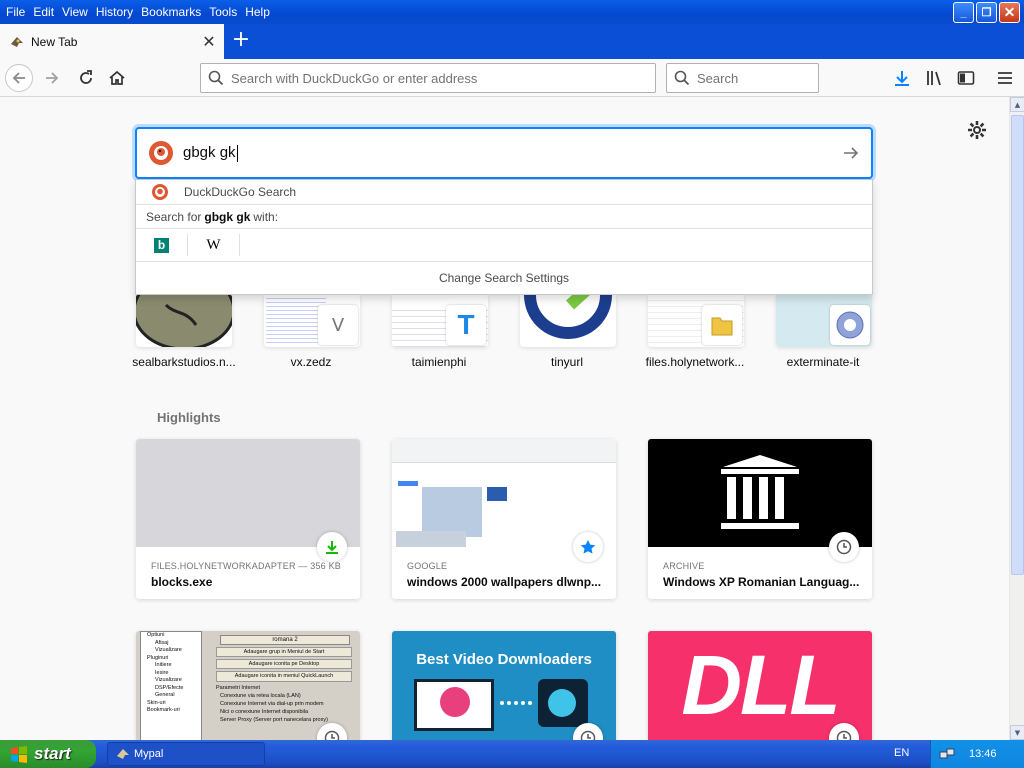 The width and height of the screenshot is (1024, 768). What do you see at coordinates (15, 12) in the screenshot?
I see `menu-file: File` at bounding box center [15, 12].